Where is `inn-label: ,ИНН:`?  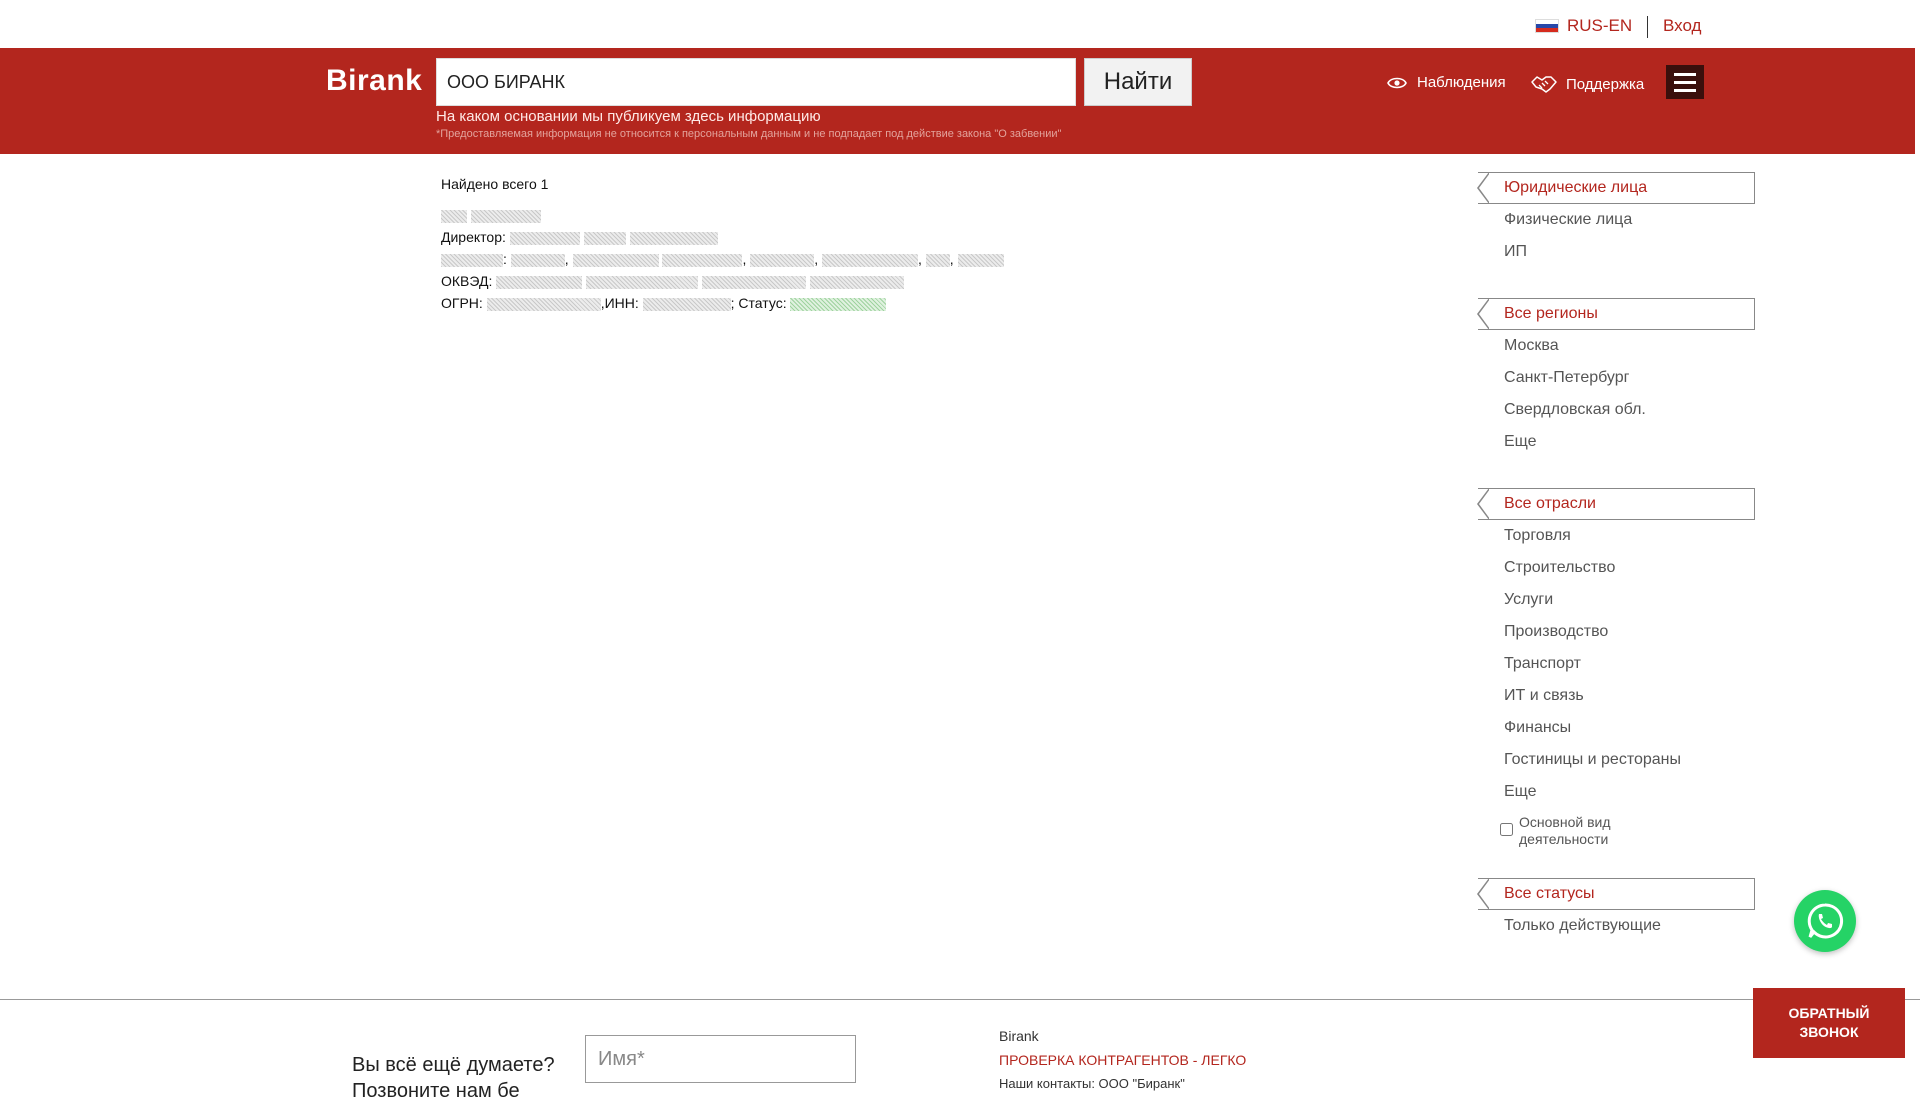 inn-label: ,ИНН: is located at coordinates (619, 303).